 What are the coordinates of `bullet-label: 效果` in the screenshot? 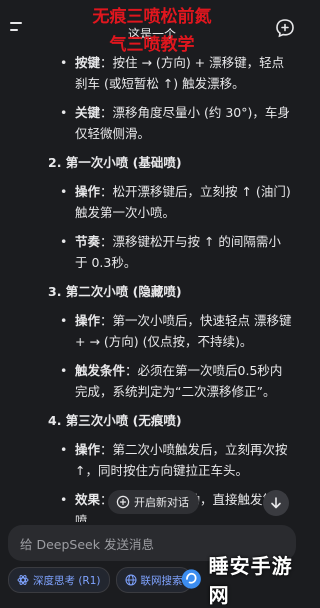 It's located at (88, 499).